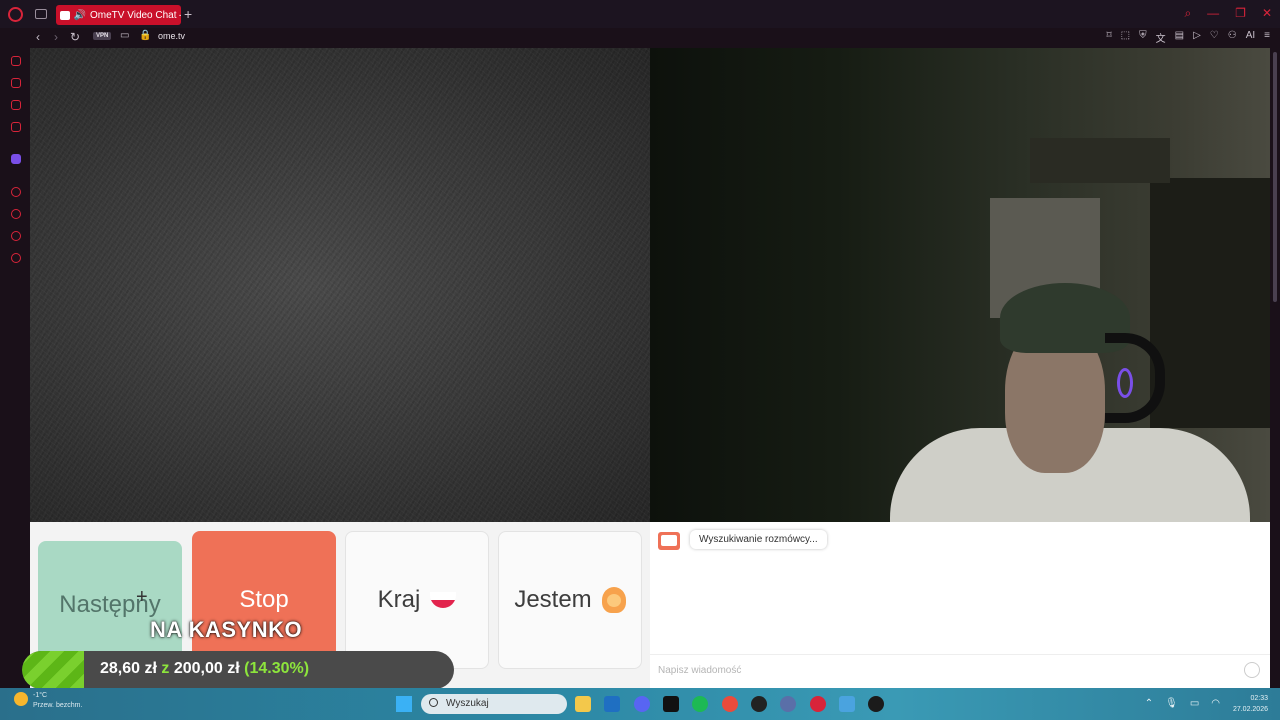  What do you see at coordinates (1275, 177) in the screenshot?
I see `scroll-thumb` at bounding box center [1275, 177].